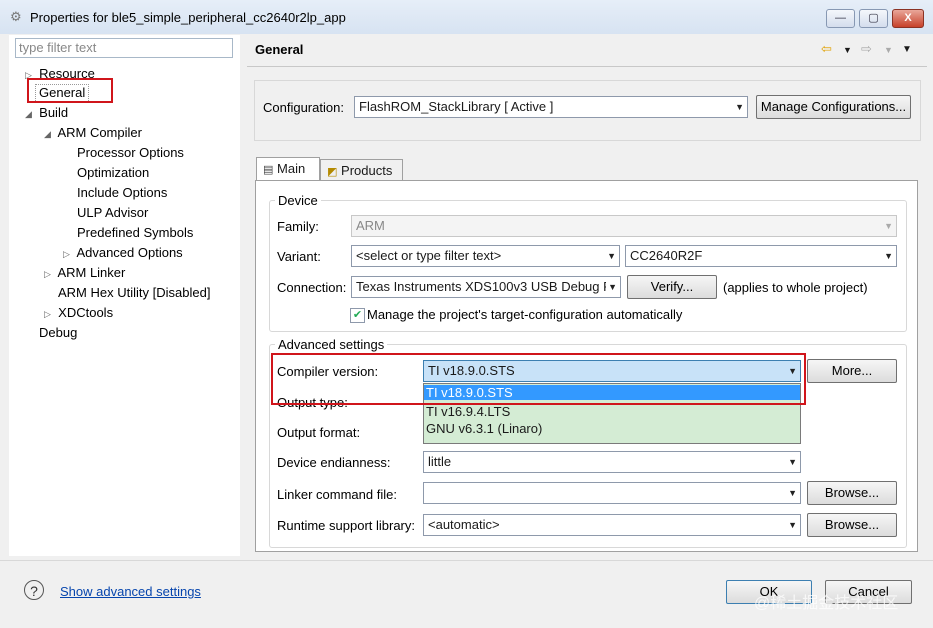 This screenshot has height=628, width=933. I want to click on connection-combo: Texas Instruments XDS100v3 USB Debug P ▼, so click(486, 287).